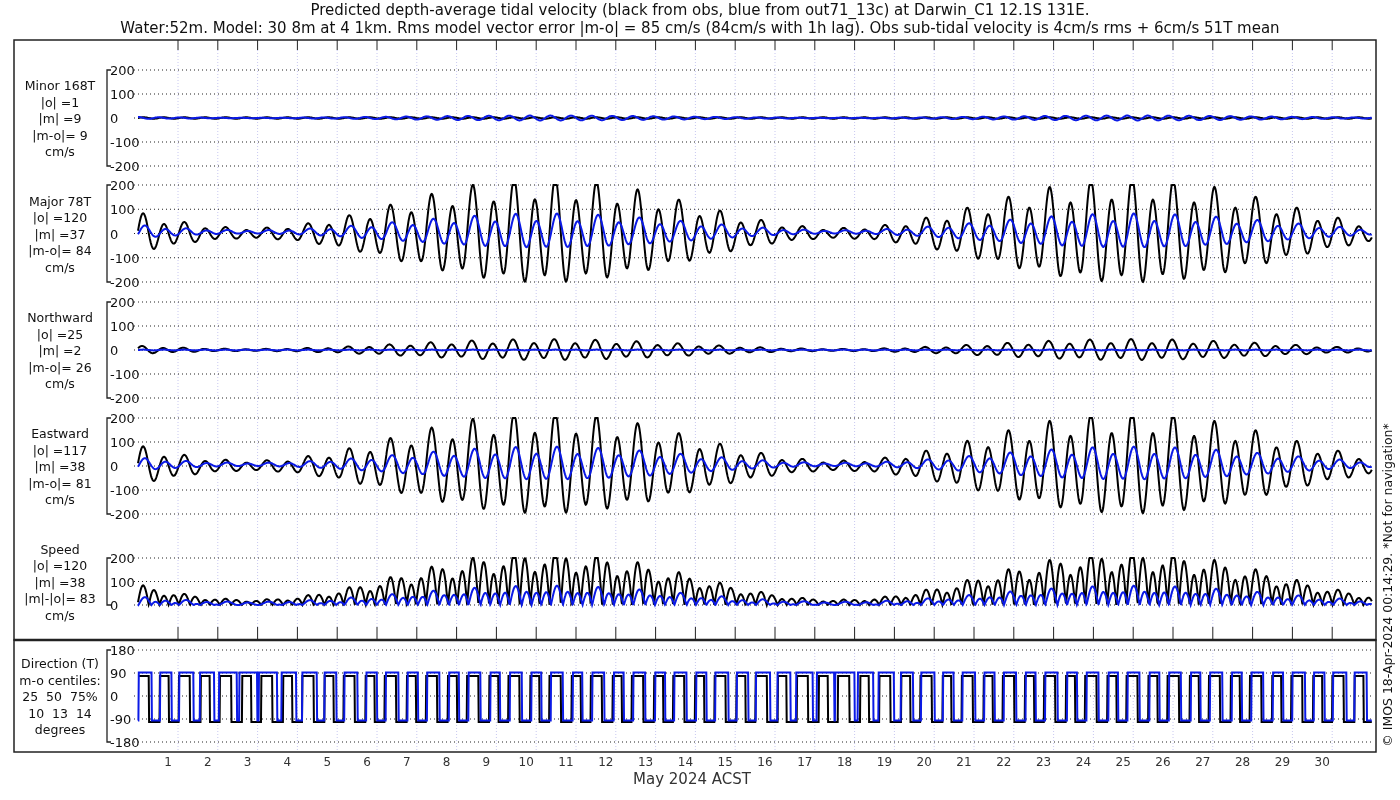 This screenshot has height=800, width=1400. What do you see at coordinates (60, 102) in the screenshot?
I see `panel-label: |o| =1` at bounding box center [60, 102].